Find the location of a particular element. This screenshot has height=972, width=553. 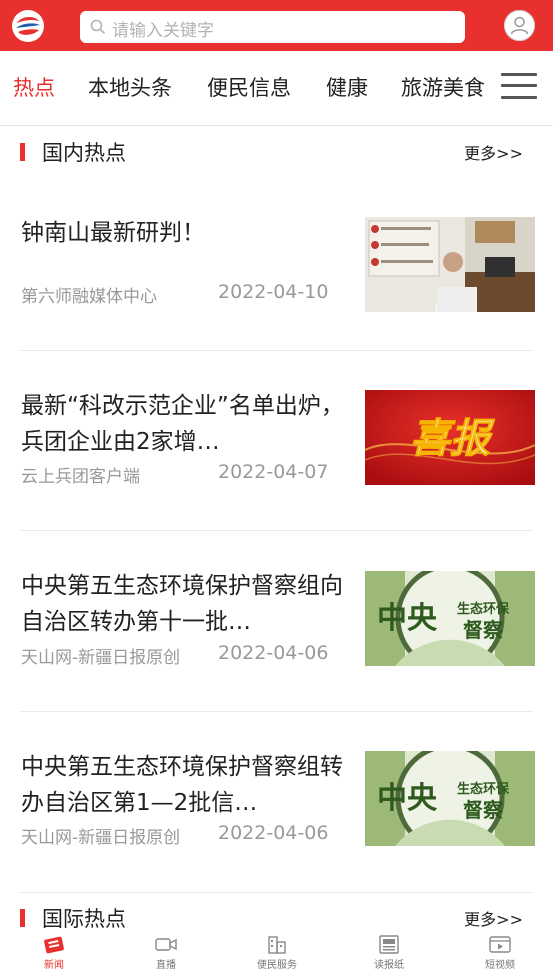

menu-icon is located at coordinates (519, 86).